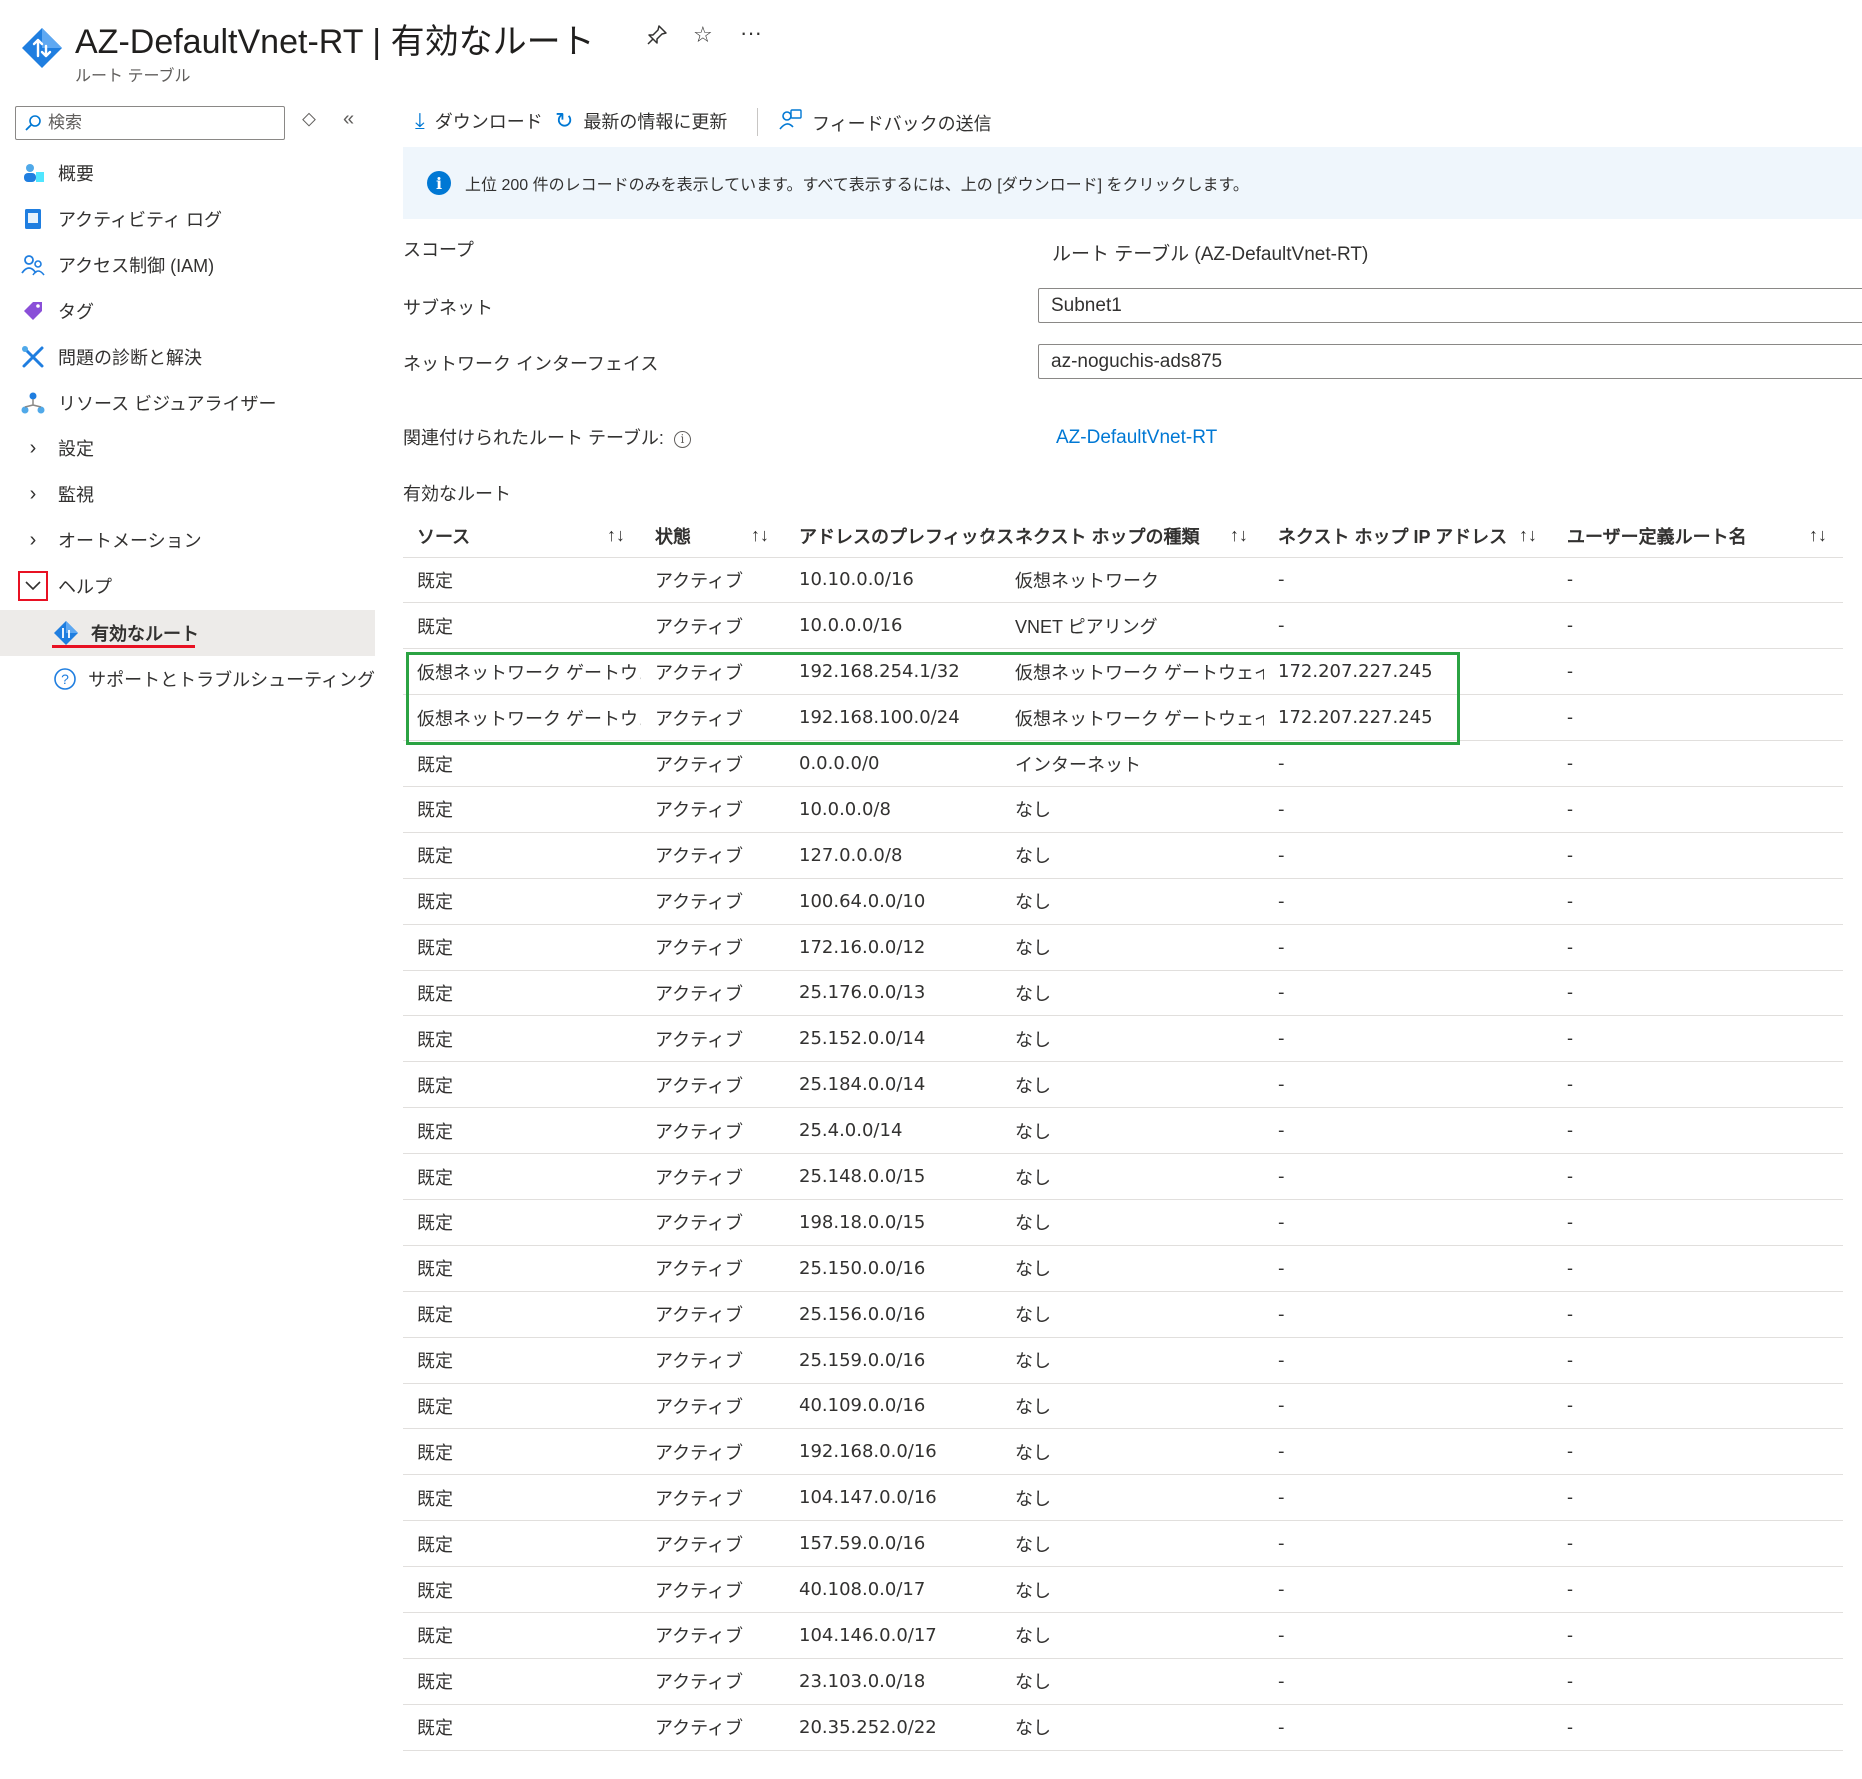 This screenshot has width=1862, height=1779. Describe the element at coordinates (33, 173) in the screenshot. I see `overview-icon` at that location.